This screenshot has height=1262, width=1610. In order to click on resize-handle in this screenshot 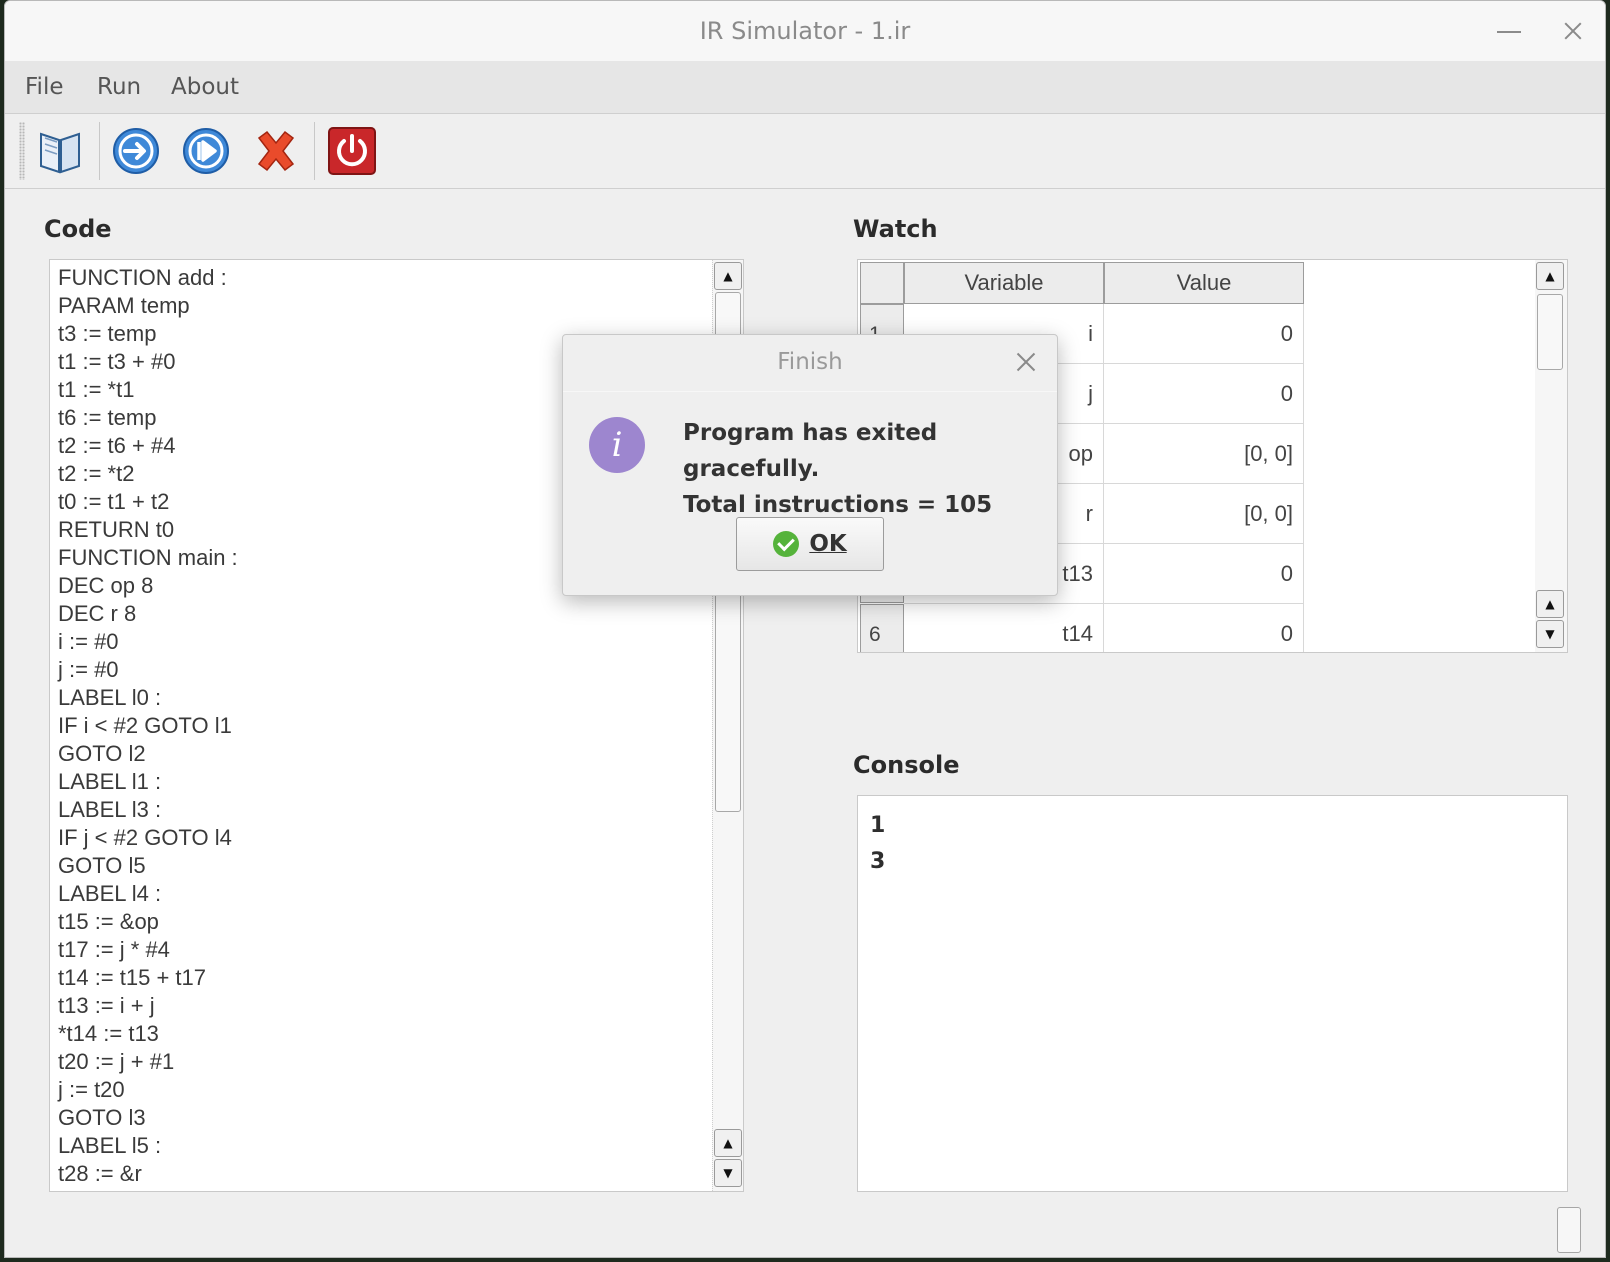, I will do `click(1569, 1230)`.